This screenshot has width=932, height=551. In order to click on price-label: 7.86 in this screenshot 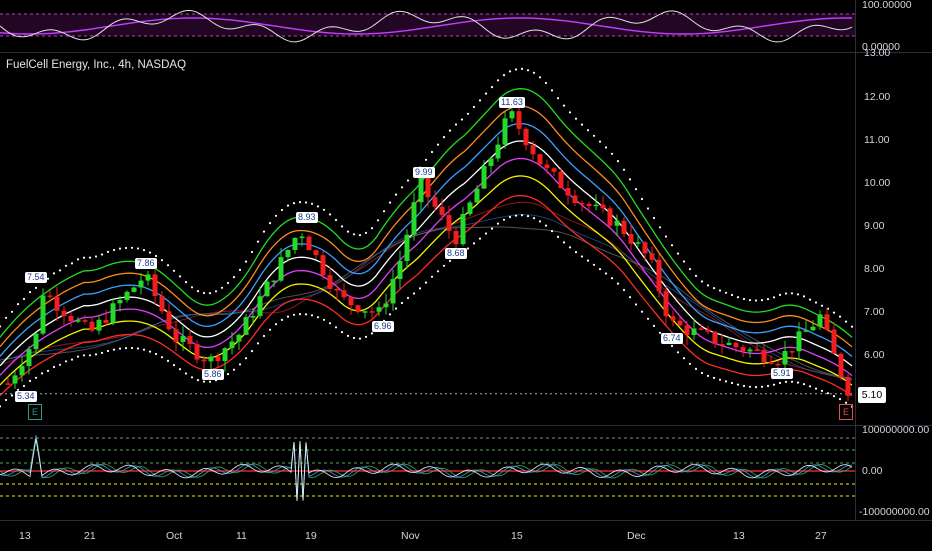, I will do `click(146, 263)`.